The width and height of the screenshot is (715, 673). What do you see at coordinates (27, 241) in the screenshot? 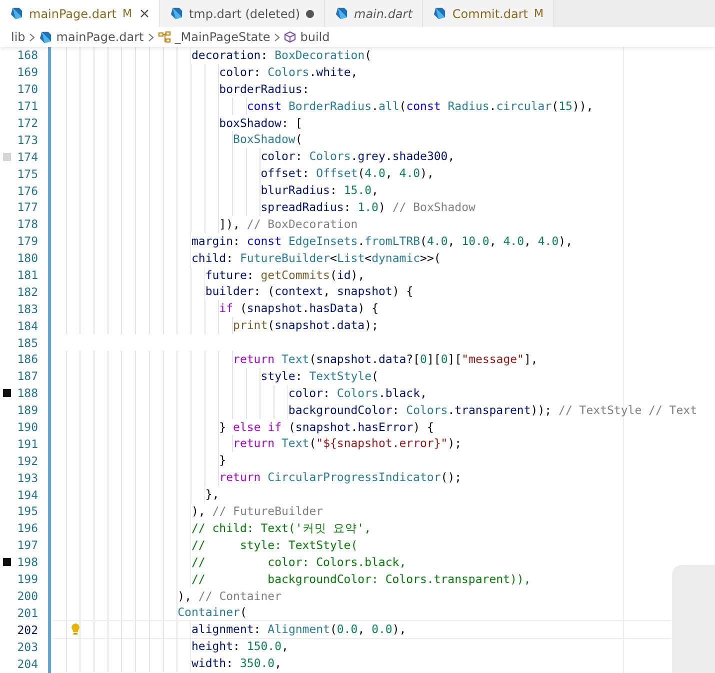
I see `line-number: 179` at bounding box center [27, 241].